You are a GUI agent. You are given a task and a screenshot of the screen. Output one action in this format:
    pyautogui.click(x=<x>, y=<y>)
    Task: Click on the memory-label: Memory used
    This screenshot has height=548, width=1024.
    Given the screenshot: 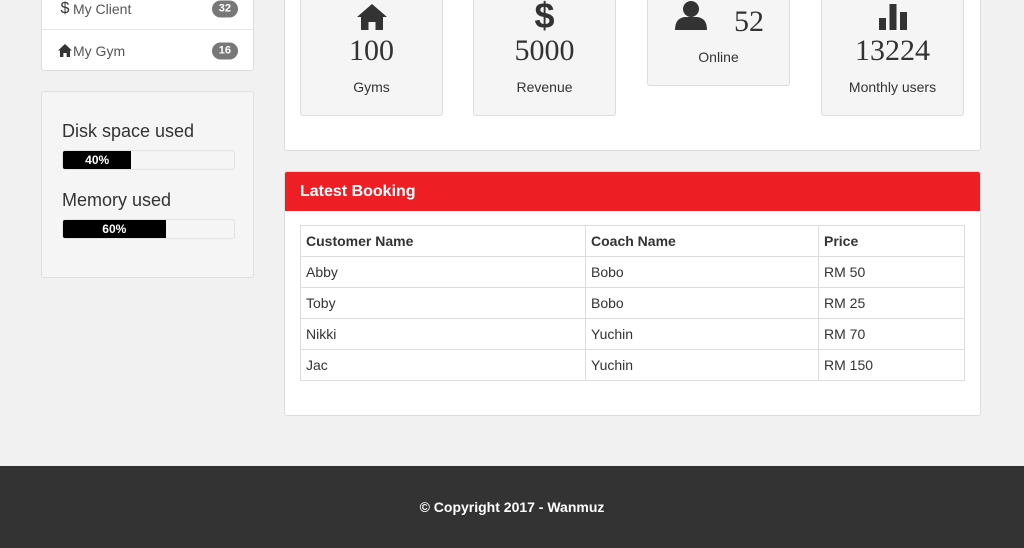 What is the action you would take?
    pyautogui.click(x=117, y=200)
    